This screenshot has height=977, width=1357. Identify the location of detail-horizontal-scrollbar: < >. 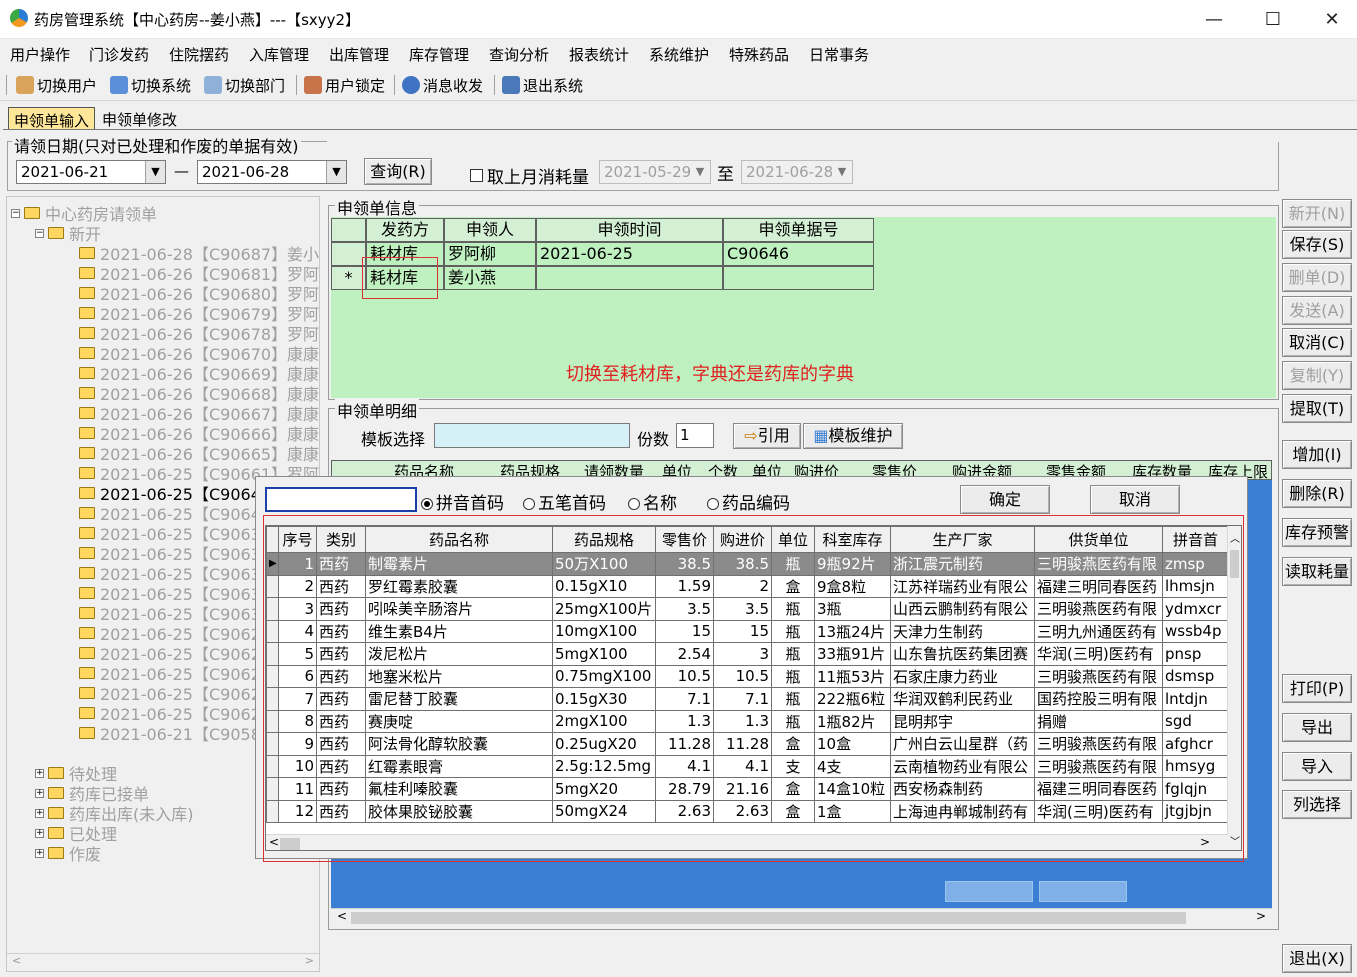
(801, 917).